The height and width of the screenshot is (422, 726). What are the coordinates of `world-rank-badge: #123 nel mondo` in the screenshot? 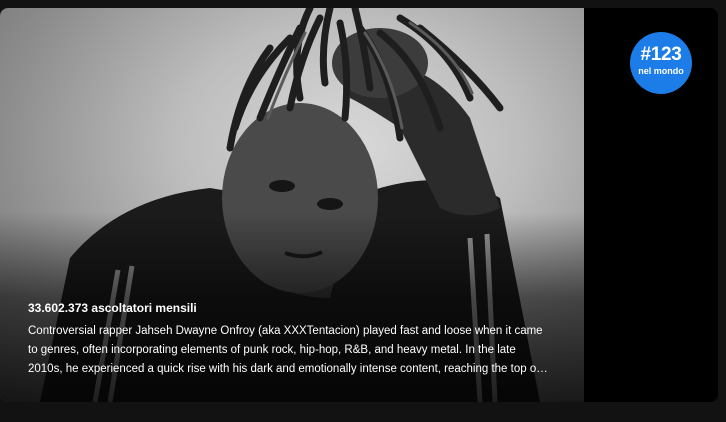 It's located at (661, 63).